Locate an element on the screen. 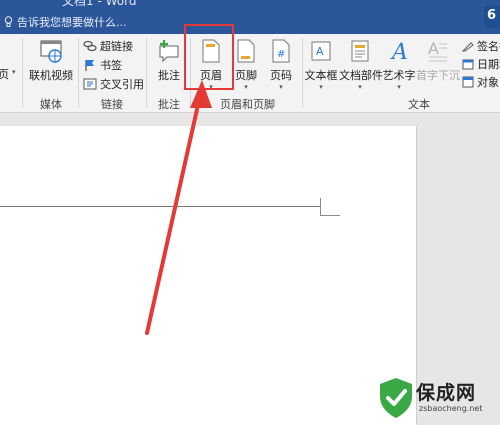 The width and height of the screenshot is (500, 425). cross-reference-button: 交叉引用 is located at coordinates (113, 84).